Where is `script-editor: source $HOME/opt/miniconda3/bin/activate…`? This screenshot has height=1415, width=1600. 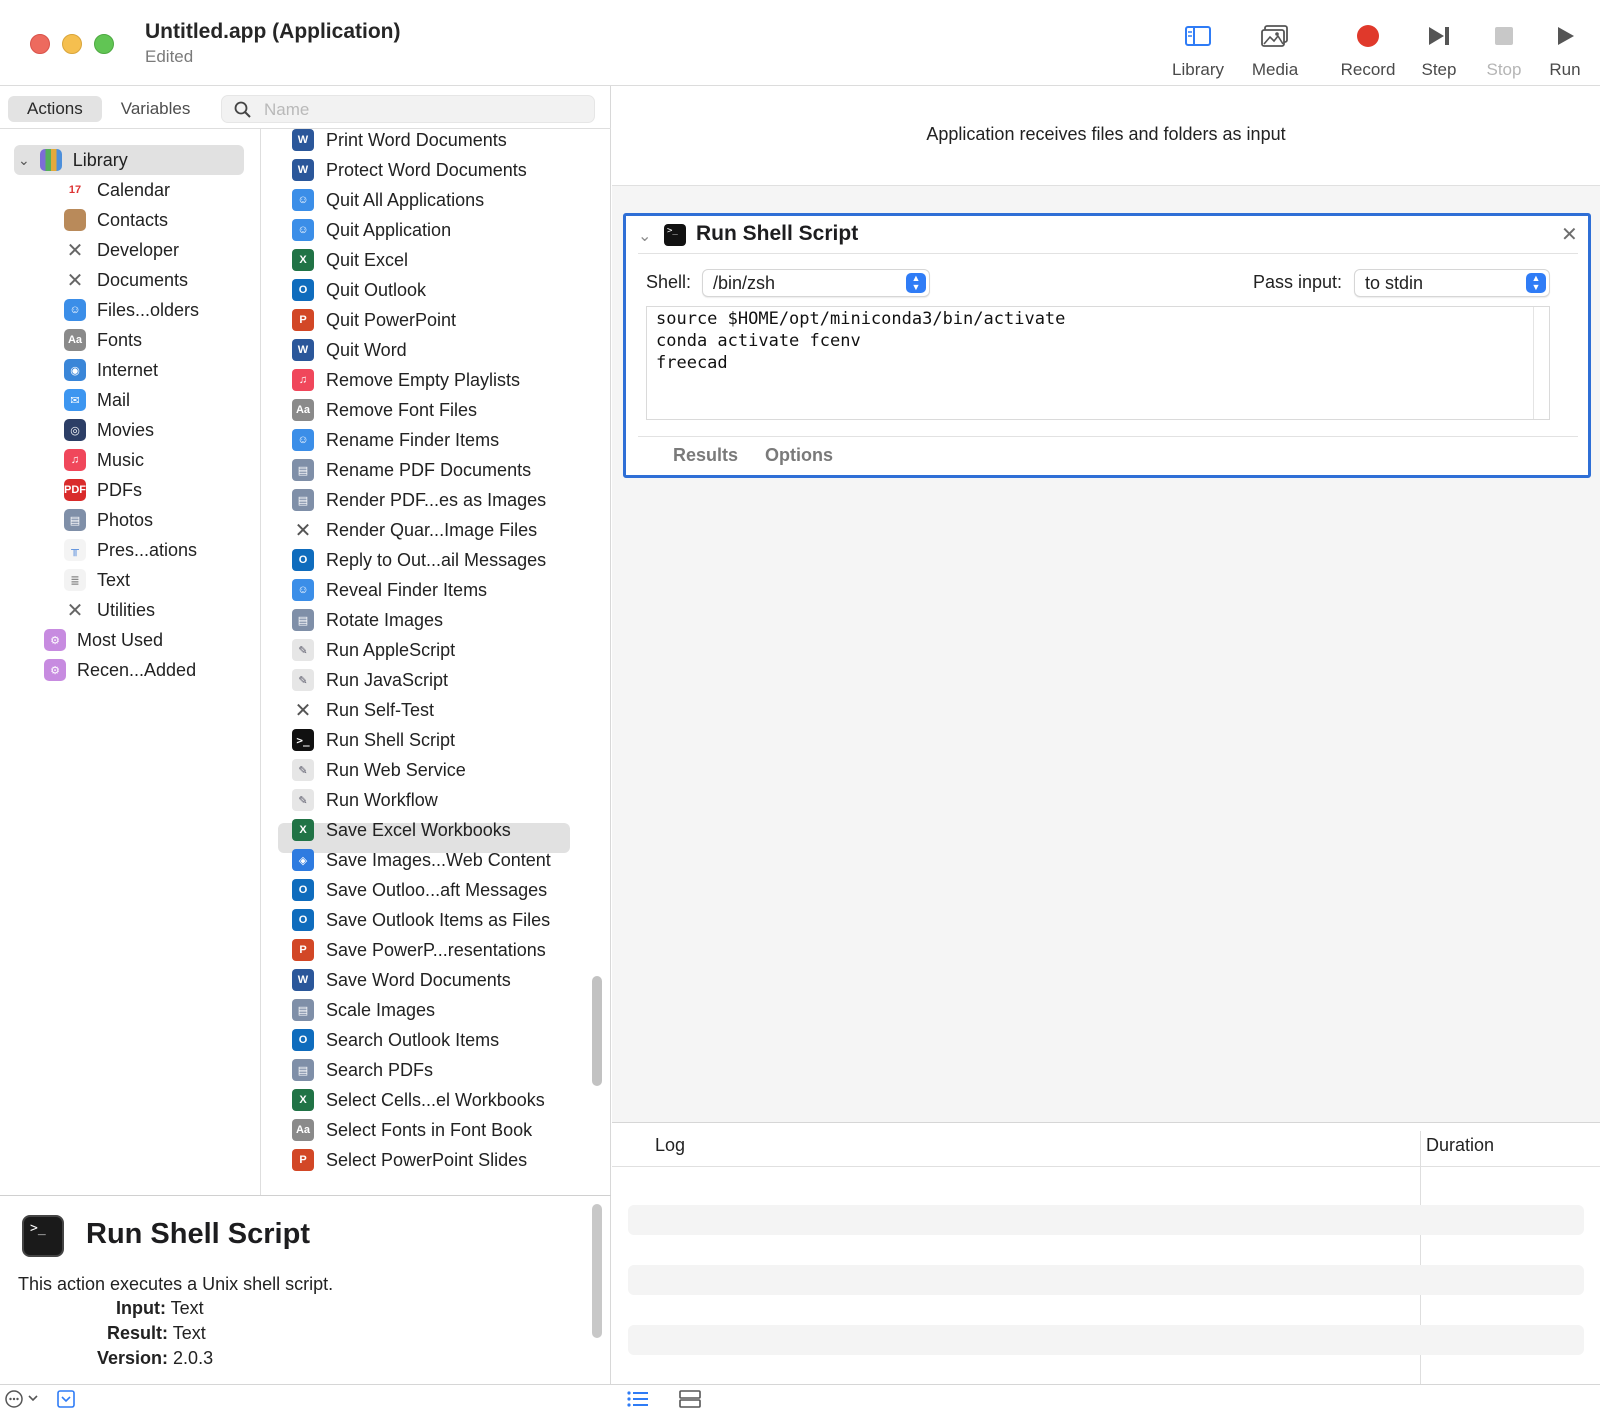
script-editor: source $HOME/opt/miniconda3/bin/activate… is located at coordinates (1098, 363).